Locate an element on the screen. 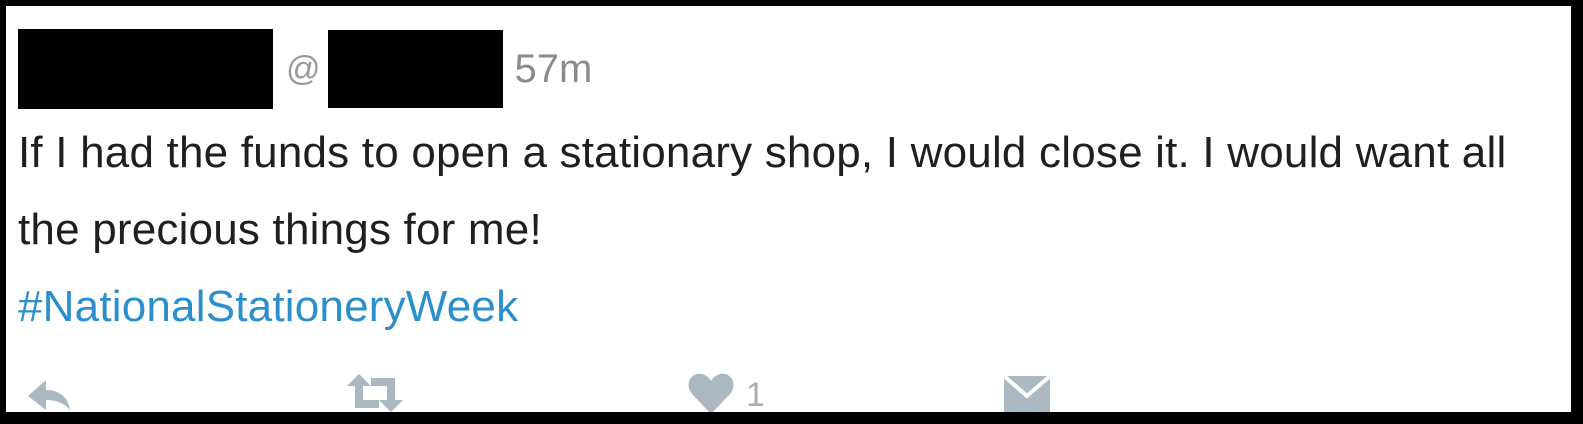  redacted-username is located at coordinates (415, 69).